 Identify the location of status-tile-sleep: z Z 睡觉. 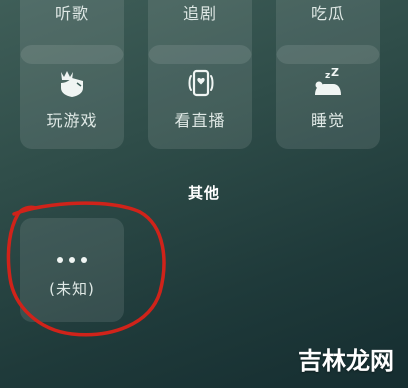
(328, 97).